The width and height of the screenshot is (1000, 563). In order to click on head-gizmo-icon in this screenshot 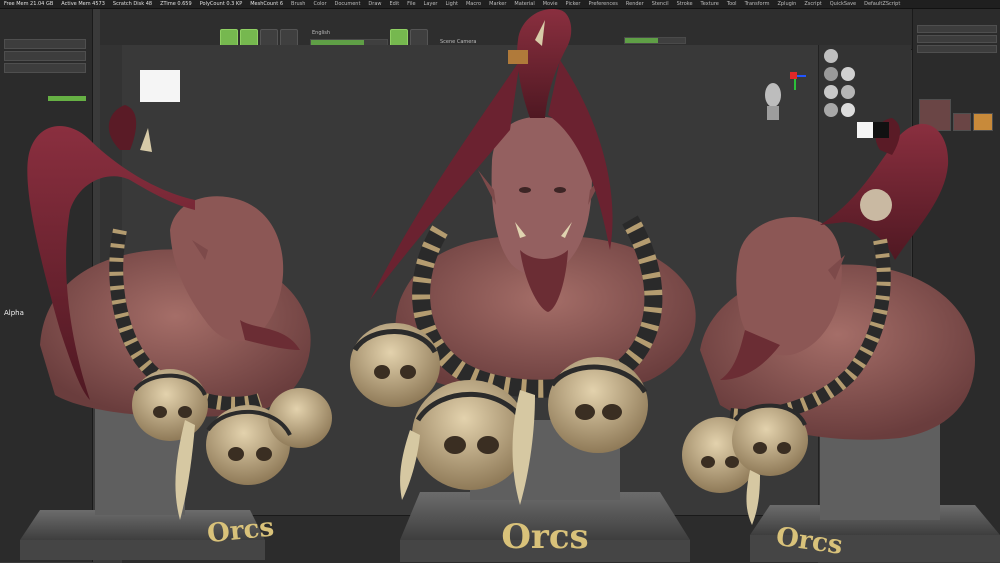, I will do `click(773, 101)`.